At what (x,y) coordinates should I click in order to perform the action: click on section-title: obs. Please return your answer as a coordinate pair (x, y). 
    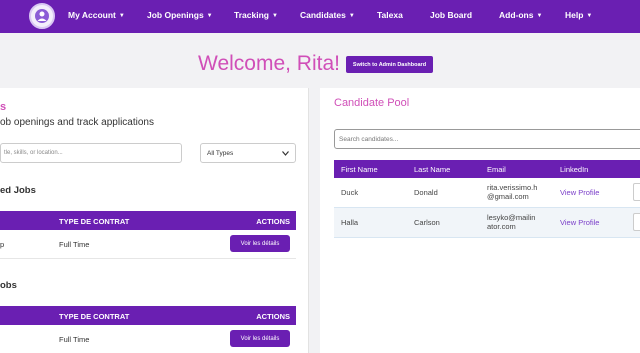
    Looking at the image, I should click on (8, 285).